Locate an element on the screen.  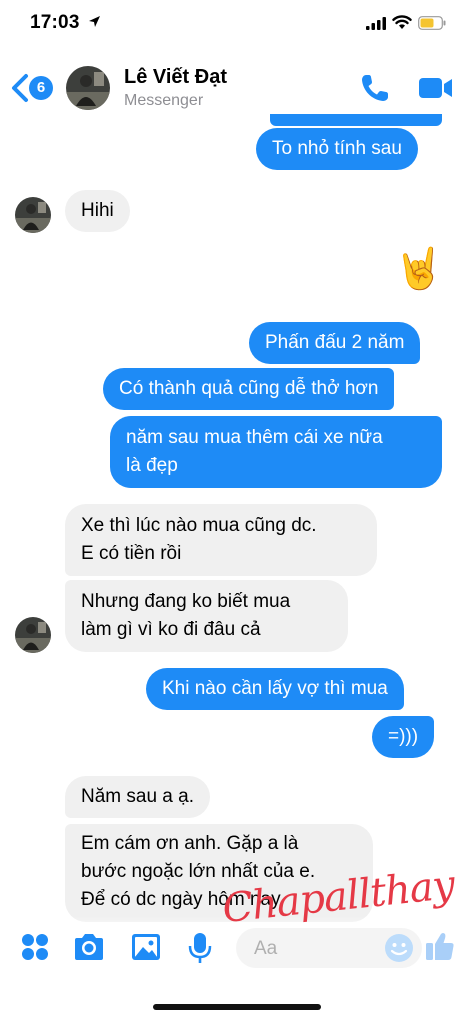
like-icon is located at coordinates (440, 946).